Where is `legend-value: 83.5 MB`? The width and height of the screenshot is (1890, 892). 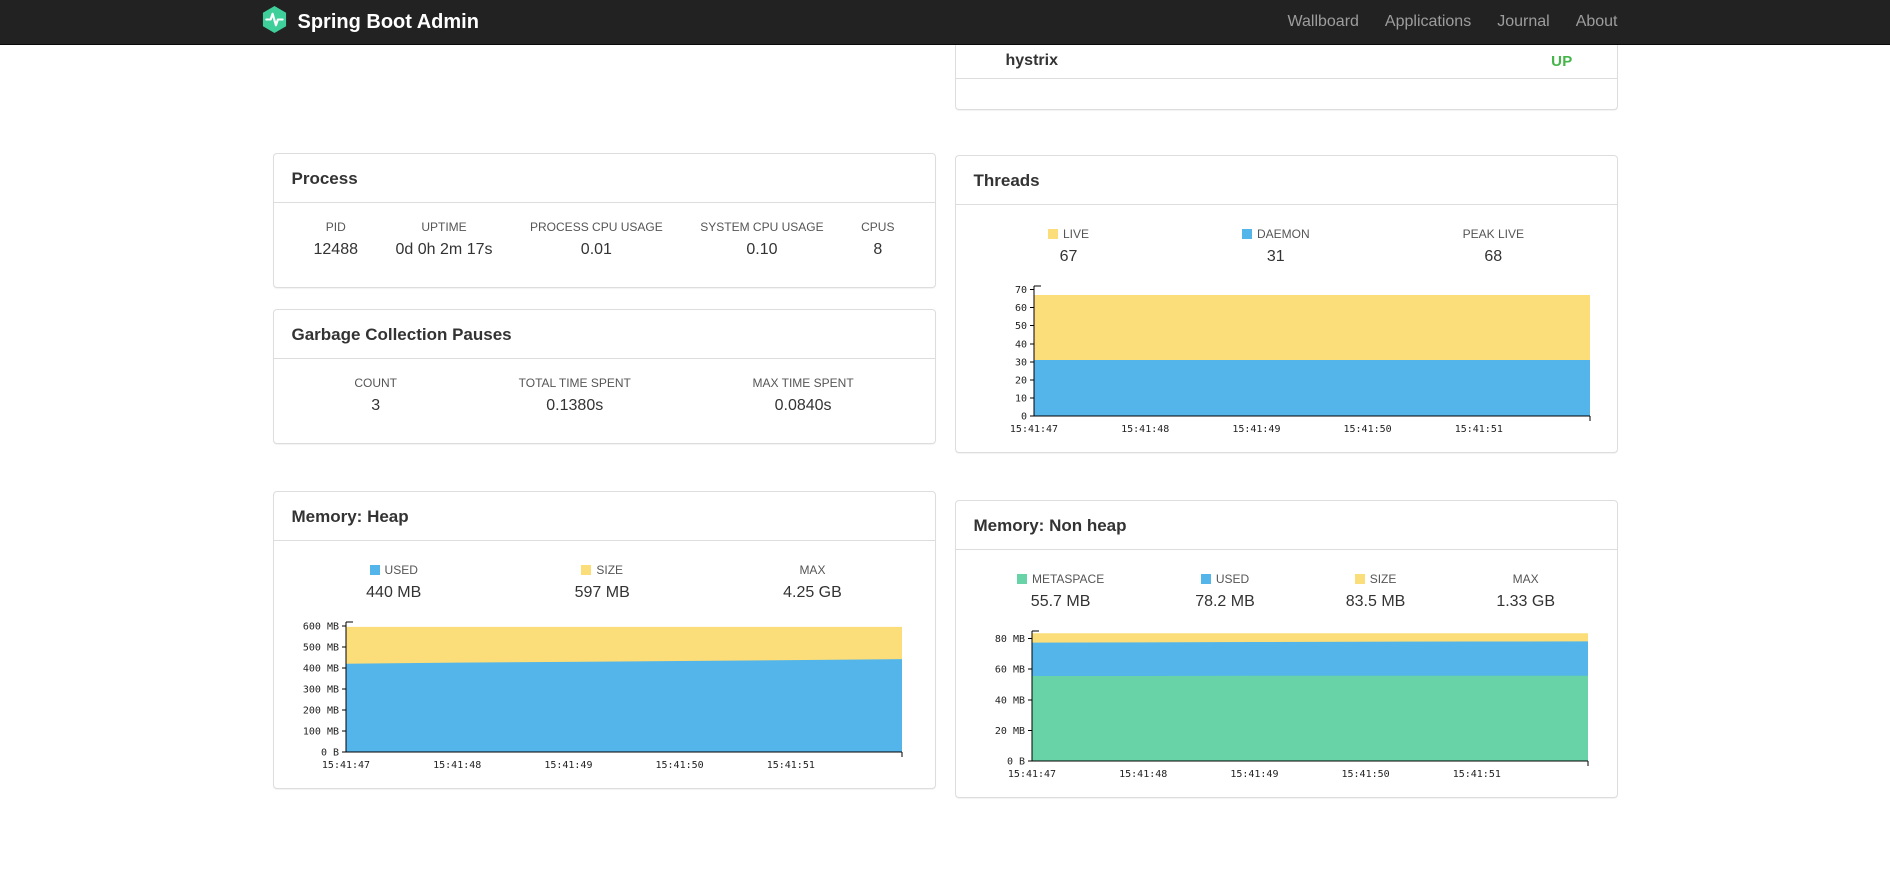
legend-value: 83.5 MB is located at coordinates (1375, 601).